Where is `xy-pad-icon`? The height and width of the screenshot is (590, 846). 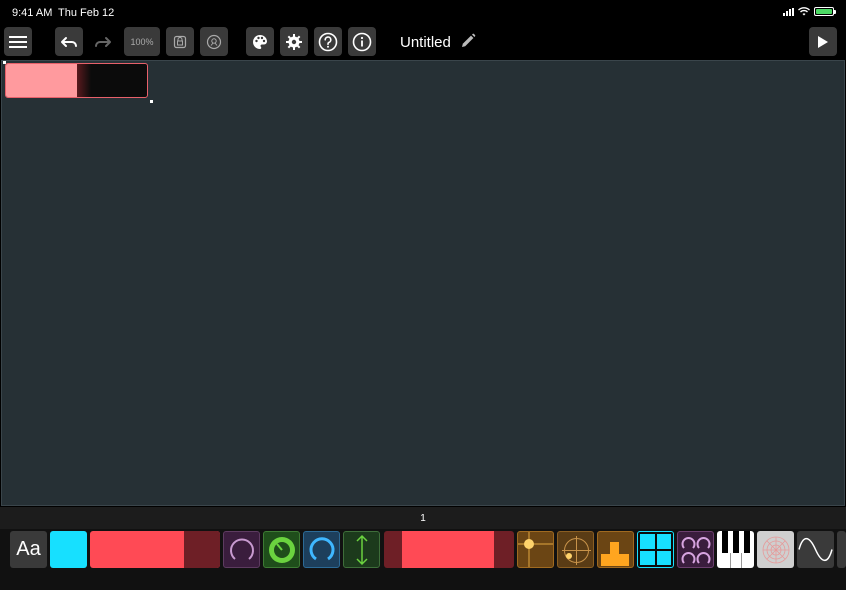 xy-pad-icon is located at coordinates (535, 549).